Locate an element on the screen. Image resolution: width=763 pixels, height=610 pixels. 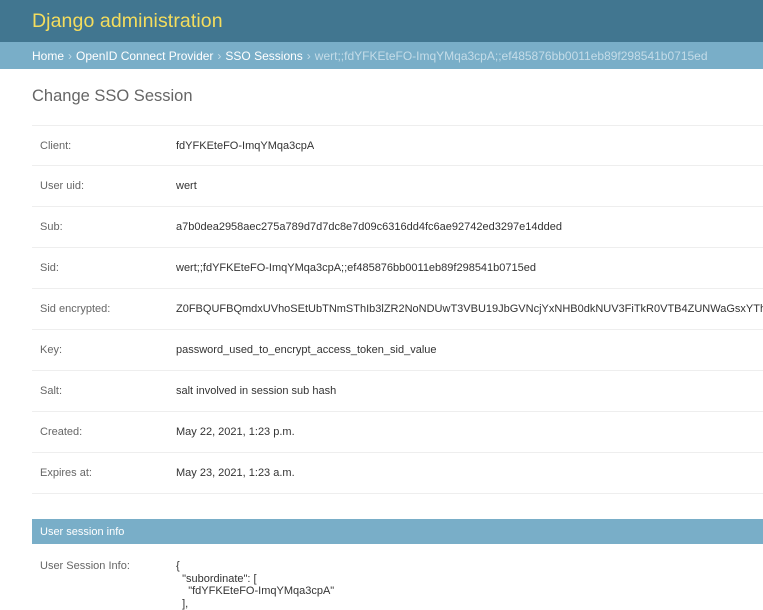
field-row-user-uid: User uid: wert is located at coordinates (397, 186).